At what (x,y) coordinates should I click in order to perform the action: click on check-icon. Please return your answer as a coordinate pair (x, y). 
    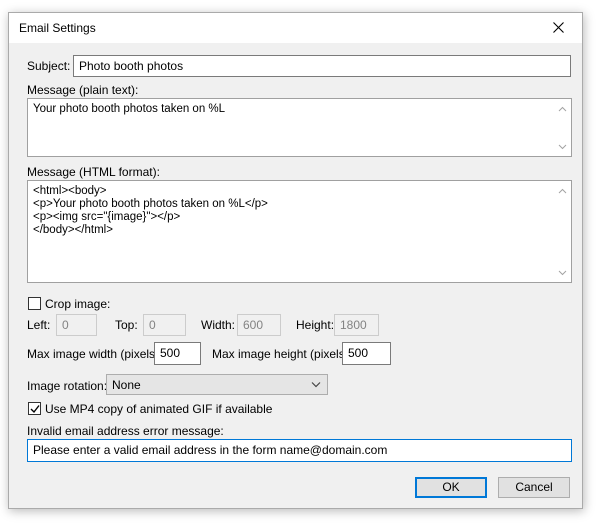
    Looking at the image, I should click on (35, 409).